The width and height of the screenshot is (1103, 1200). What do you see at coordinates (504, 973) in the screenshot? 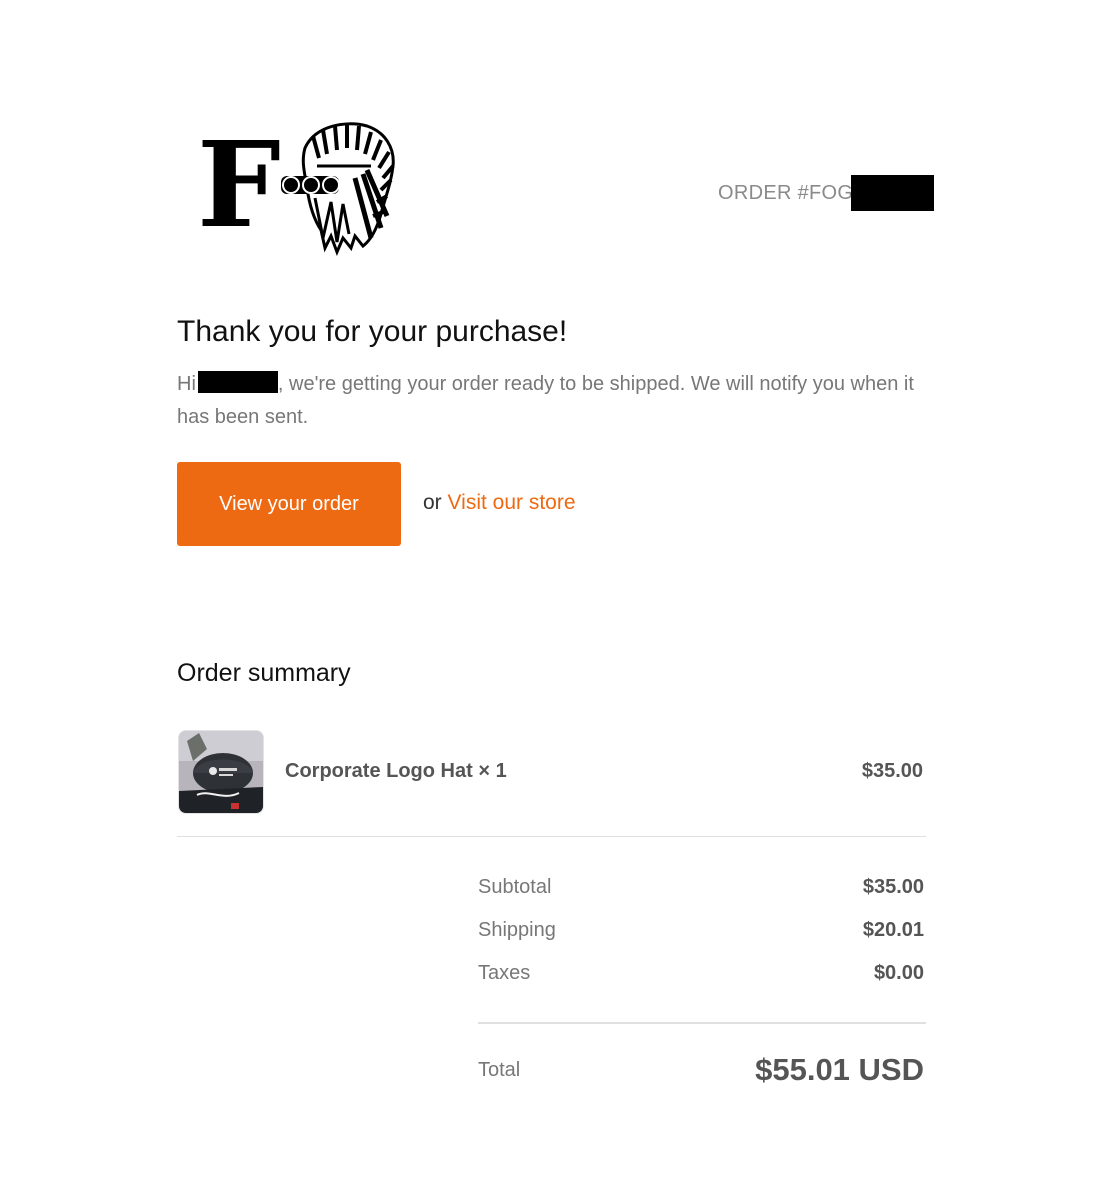
I see `taxes-label: Taxes` at bounding box center [504, 973].